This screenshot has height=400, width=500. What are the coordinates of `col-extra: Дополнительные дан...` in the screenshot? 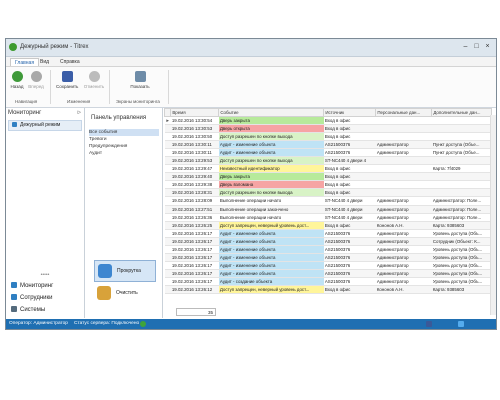 It's located at (462, 112).